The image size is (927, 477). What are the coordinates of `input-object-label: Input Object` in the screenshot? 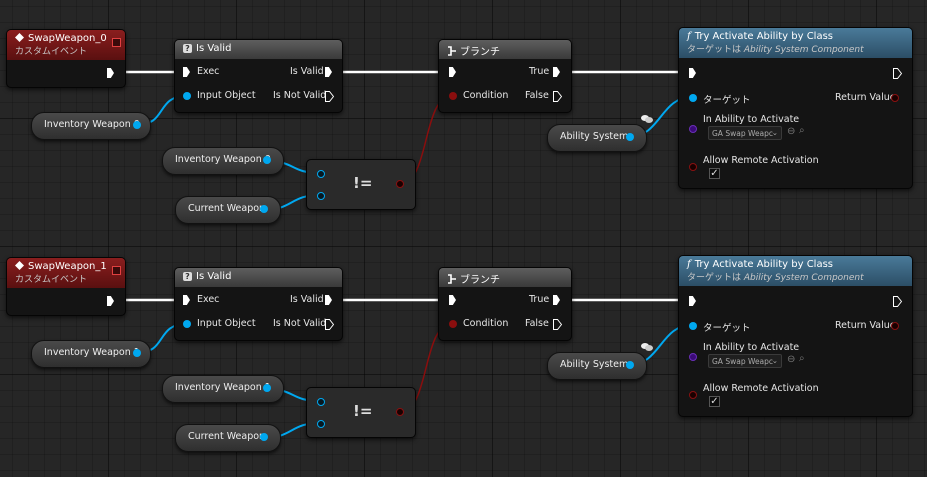 It's located at (226, 323).